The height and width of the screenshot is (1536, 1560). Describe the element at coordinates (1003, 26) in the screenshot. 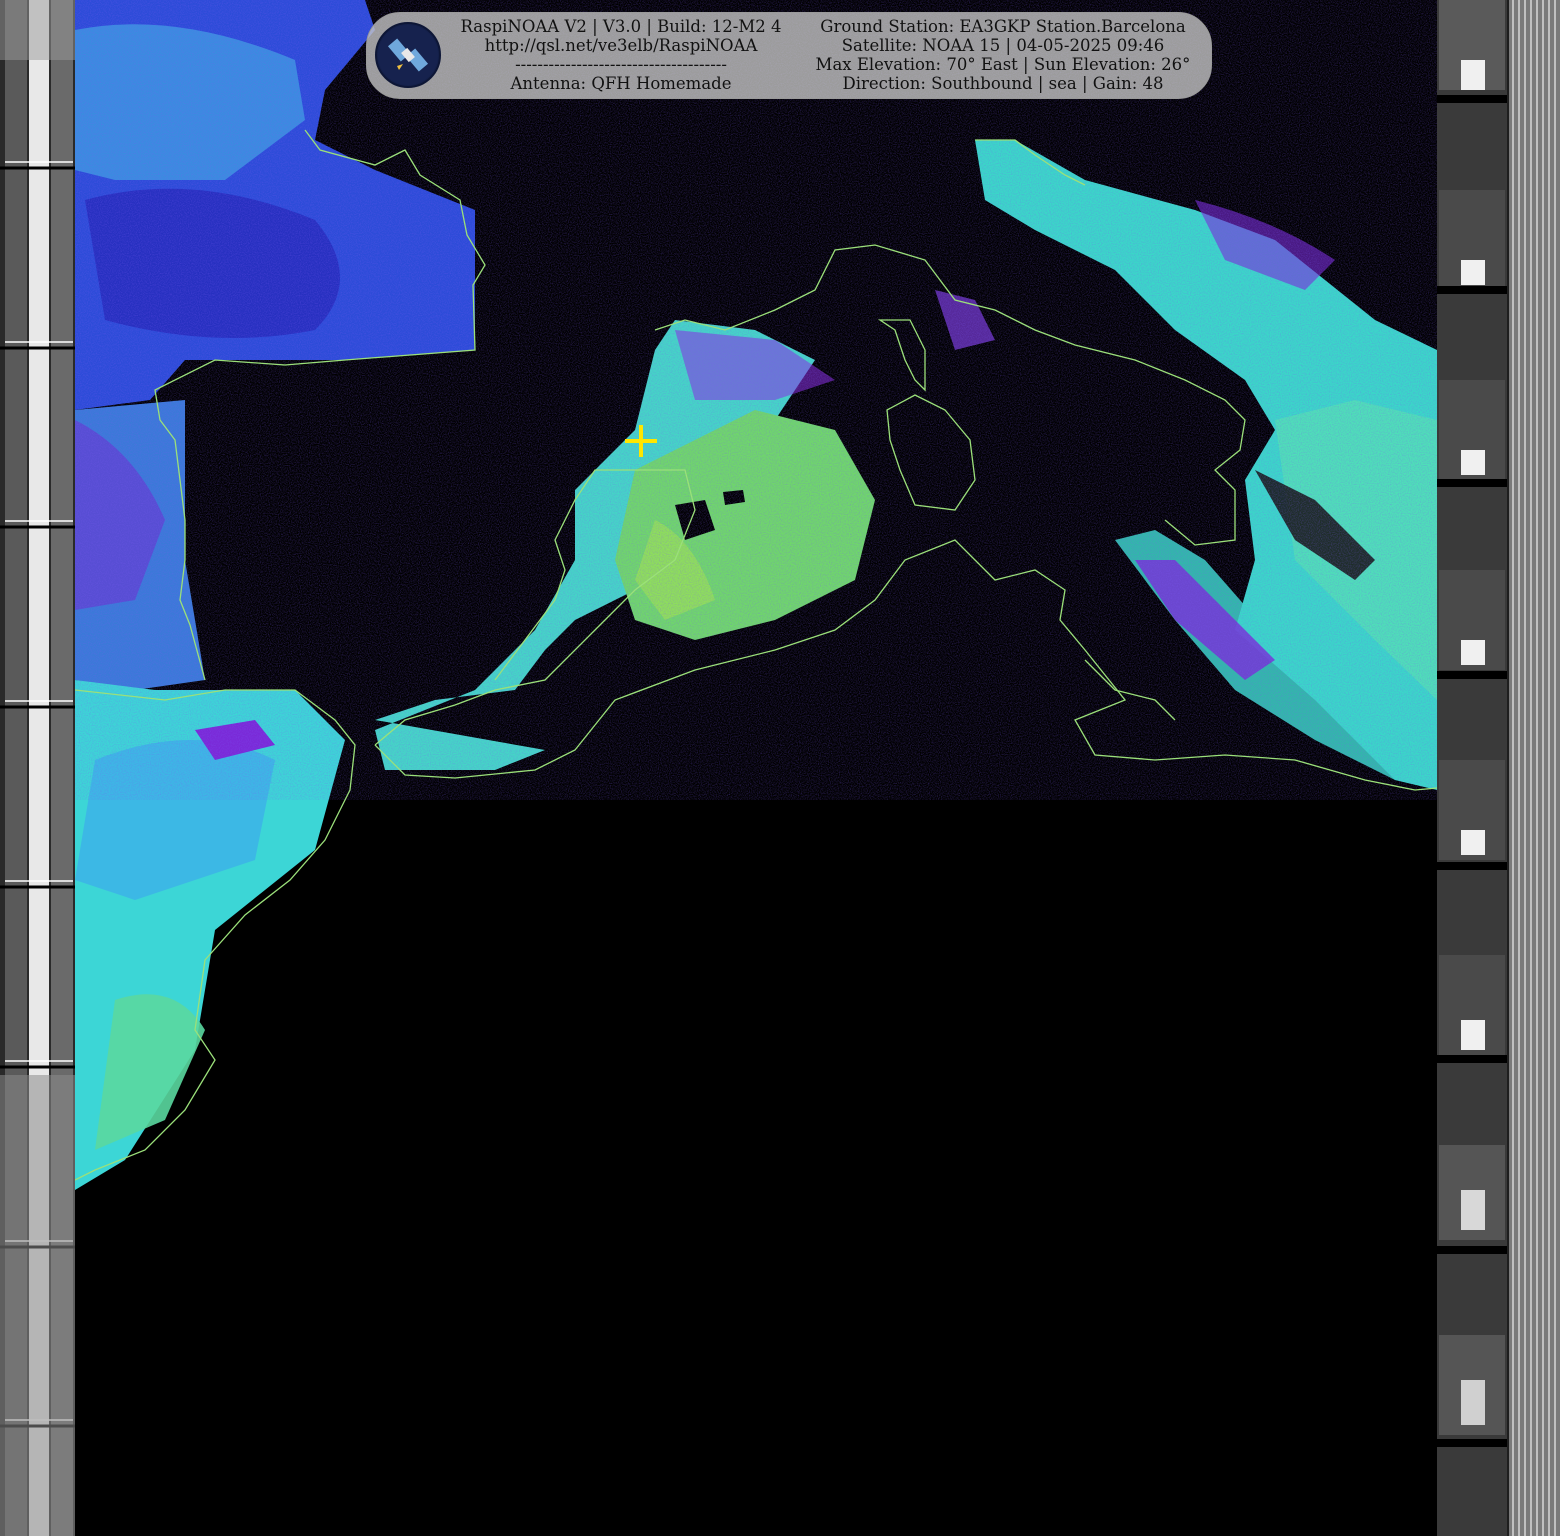

I see `ground-station: Ground Station: EA3GKP Station.Barcelona` at that location.